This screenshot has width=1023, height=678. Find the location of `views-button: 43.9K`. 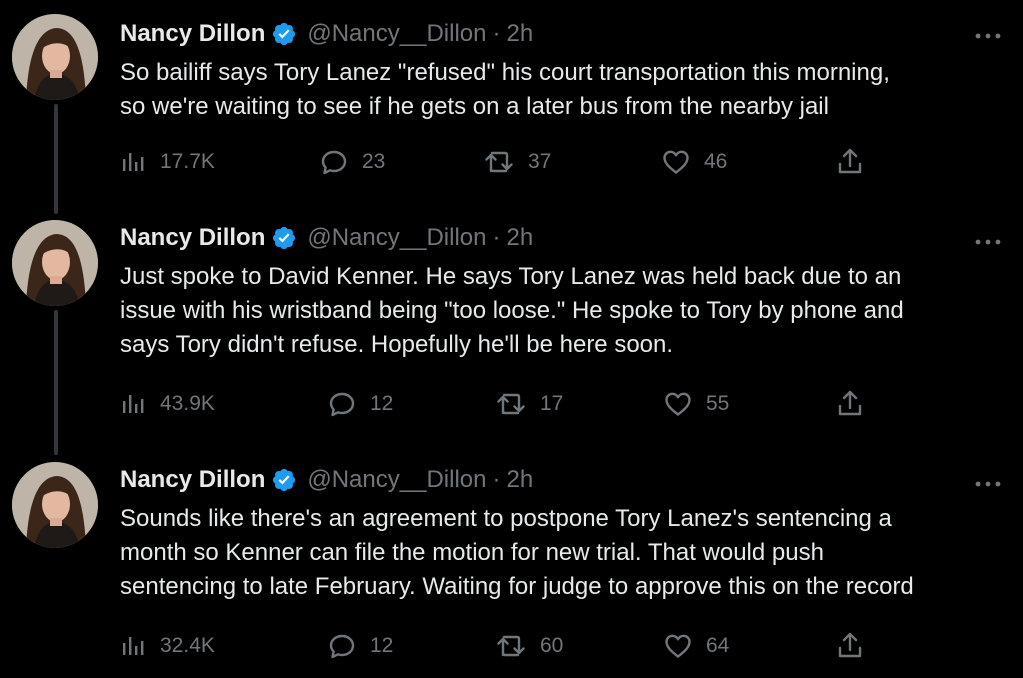

views-button: 43.9K is located at coordinates (167, 404).